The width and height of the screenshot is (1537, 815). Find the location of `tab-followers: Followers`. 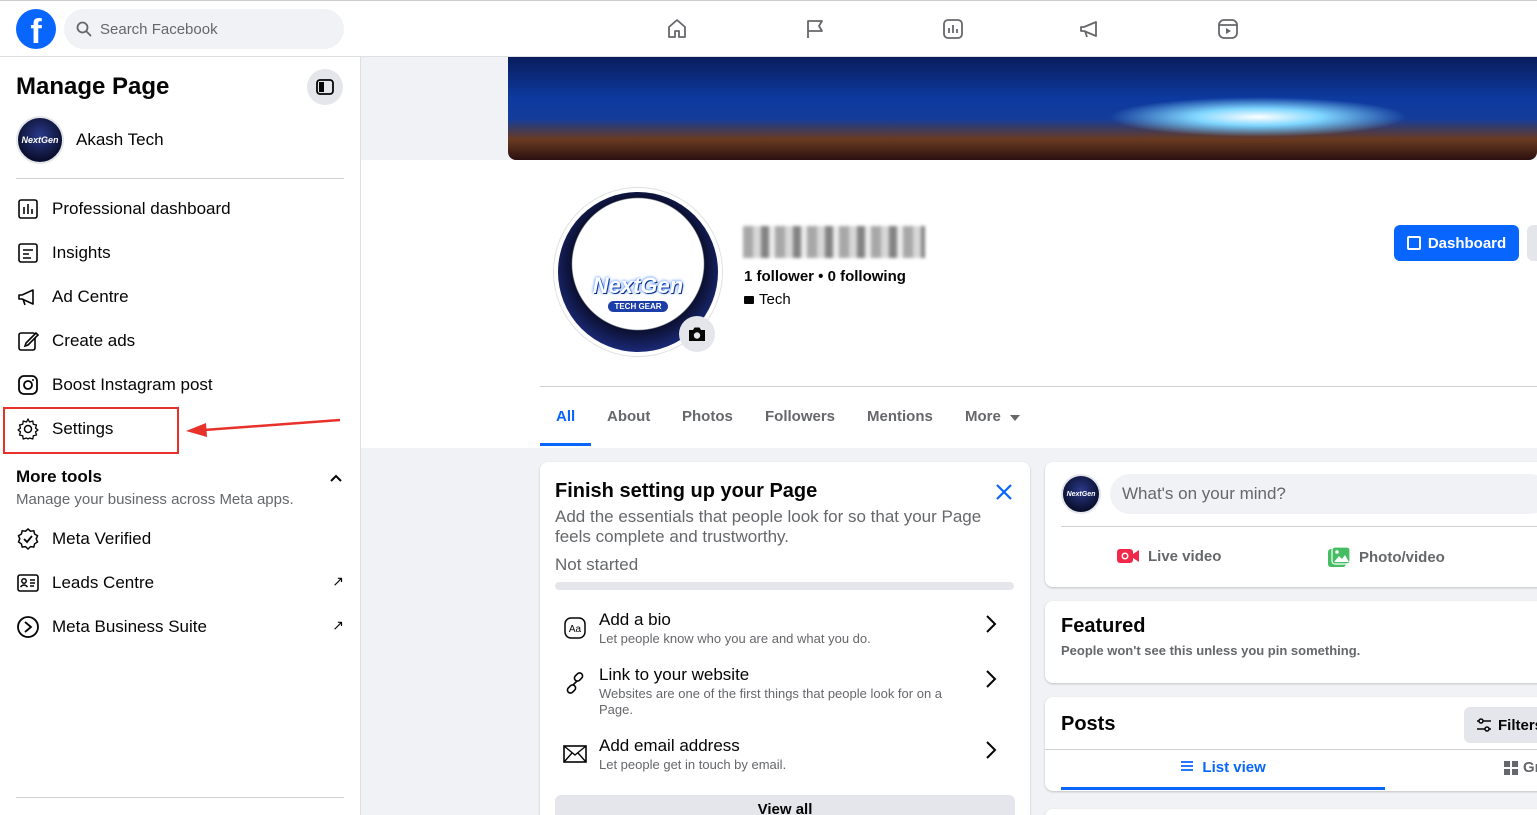

tab-followers: Followers is located at coordinates (800, 416).